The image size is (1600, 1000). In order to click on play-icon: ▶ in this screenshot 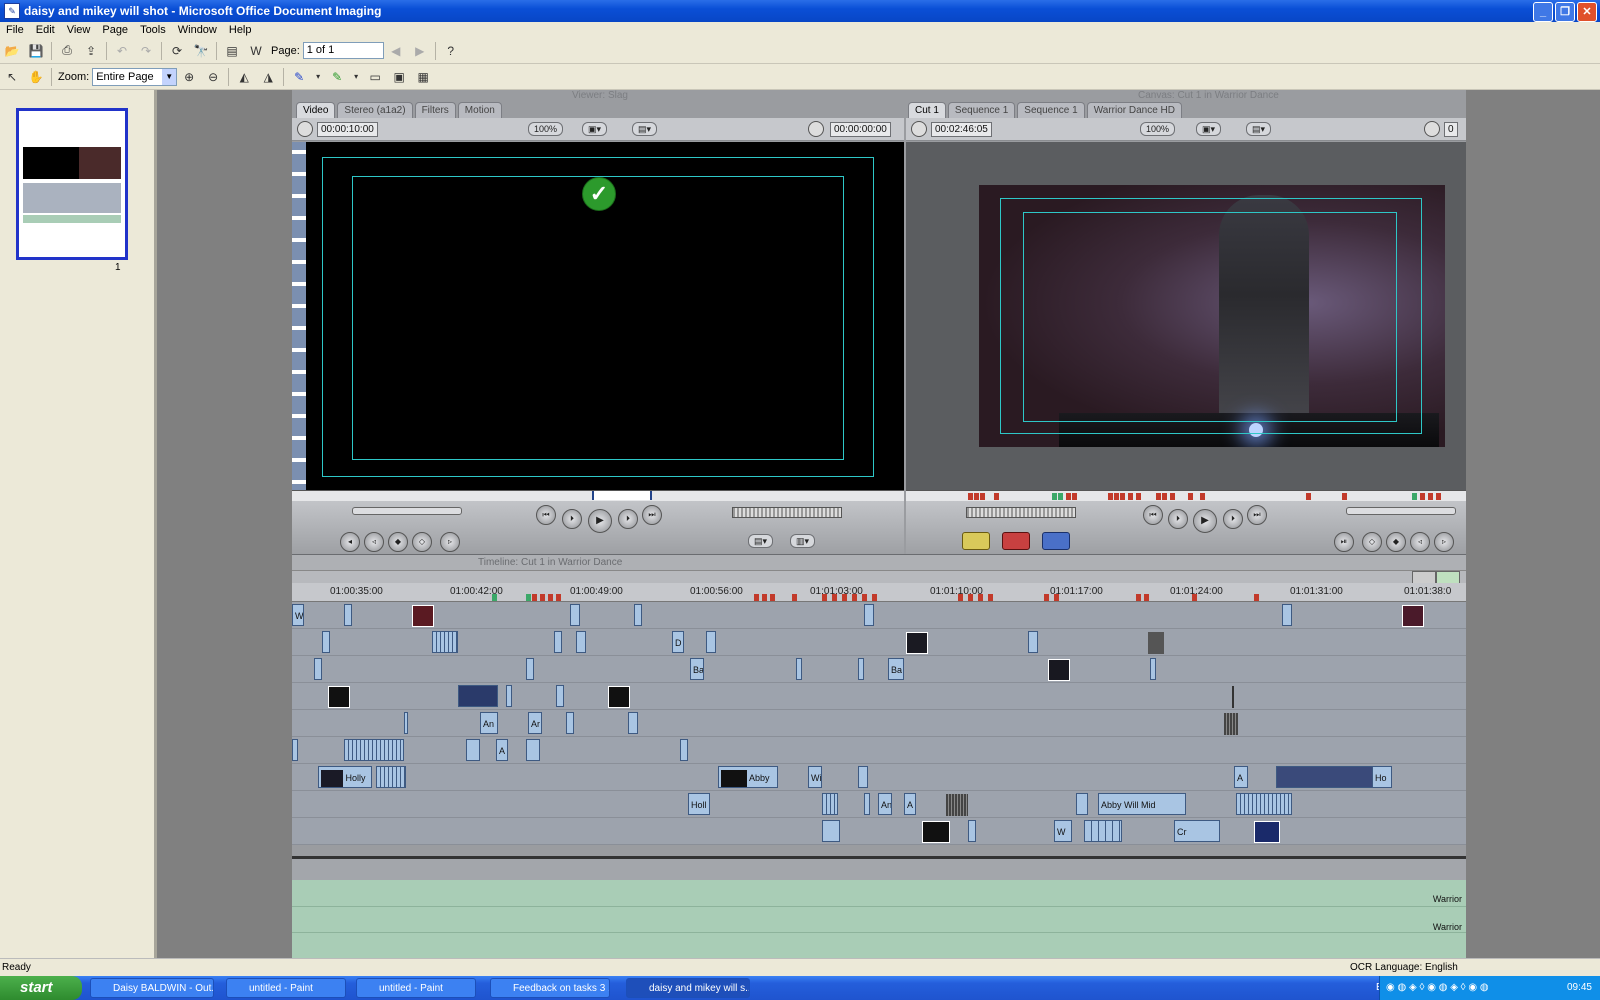, I will do `click(1205, 521)`.